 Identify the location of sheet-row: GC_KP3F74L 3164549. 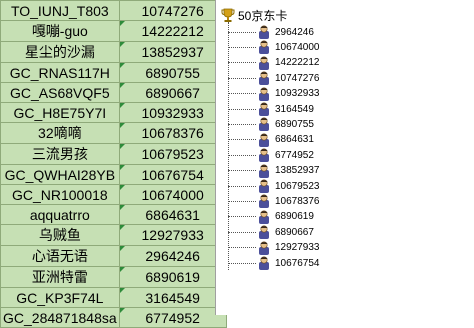
(113, 297).